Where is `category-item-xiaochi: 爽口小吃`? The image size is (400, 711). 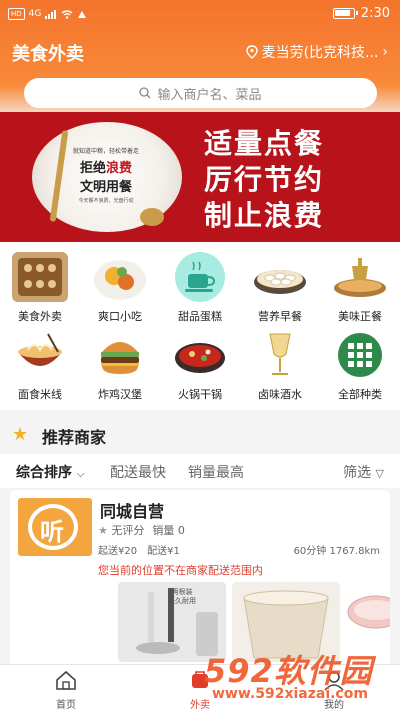
category-item-xiaochi: 爽口小吃 is located at coordinates (120, 288).